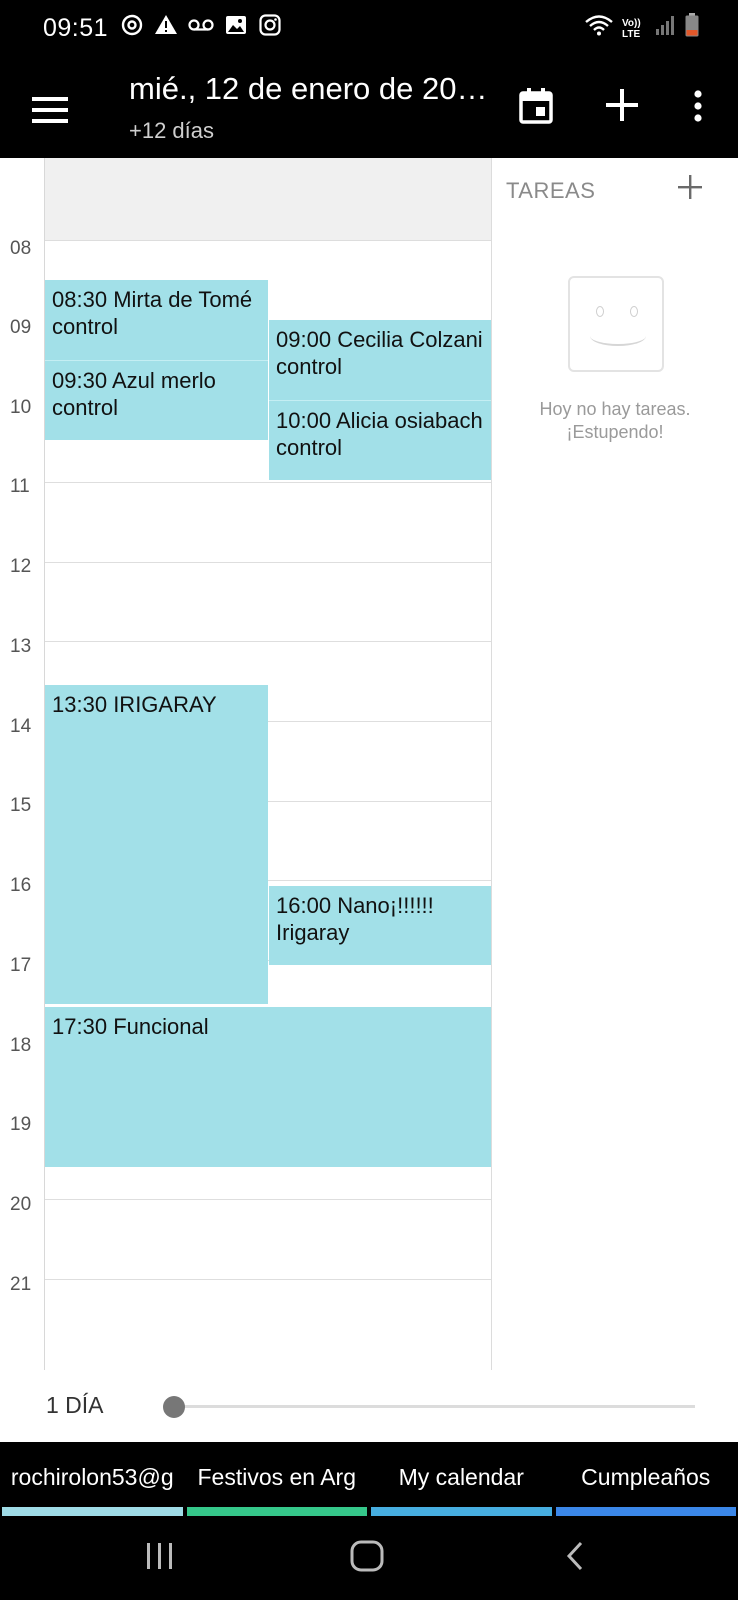  What do you see at coordinates (304, 905) in the screenshot?
I see `event-time: 16:00` at bounding box center [304, 905].